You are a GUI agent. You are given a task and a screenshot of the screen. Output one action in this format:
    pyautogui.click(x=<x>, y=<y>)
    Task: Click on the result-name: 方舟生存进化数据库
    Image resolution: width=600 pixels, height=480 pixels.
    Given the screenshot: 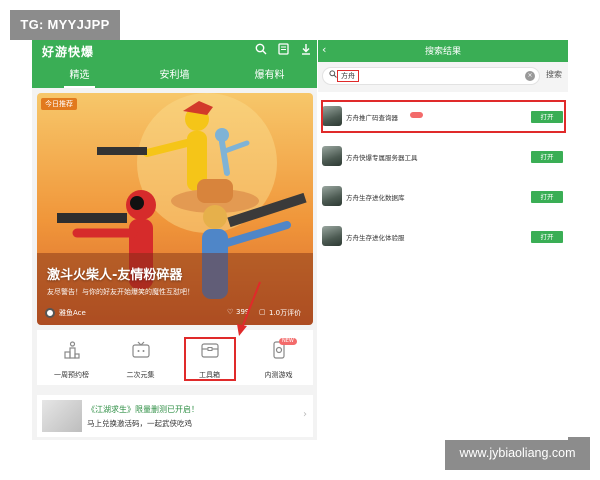 What is the action you would take?
    pyautogui.click(x=375, y=198)
    